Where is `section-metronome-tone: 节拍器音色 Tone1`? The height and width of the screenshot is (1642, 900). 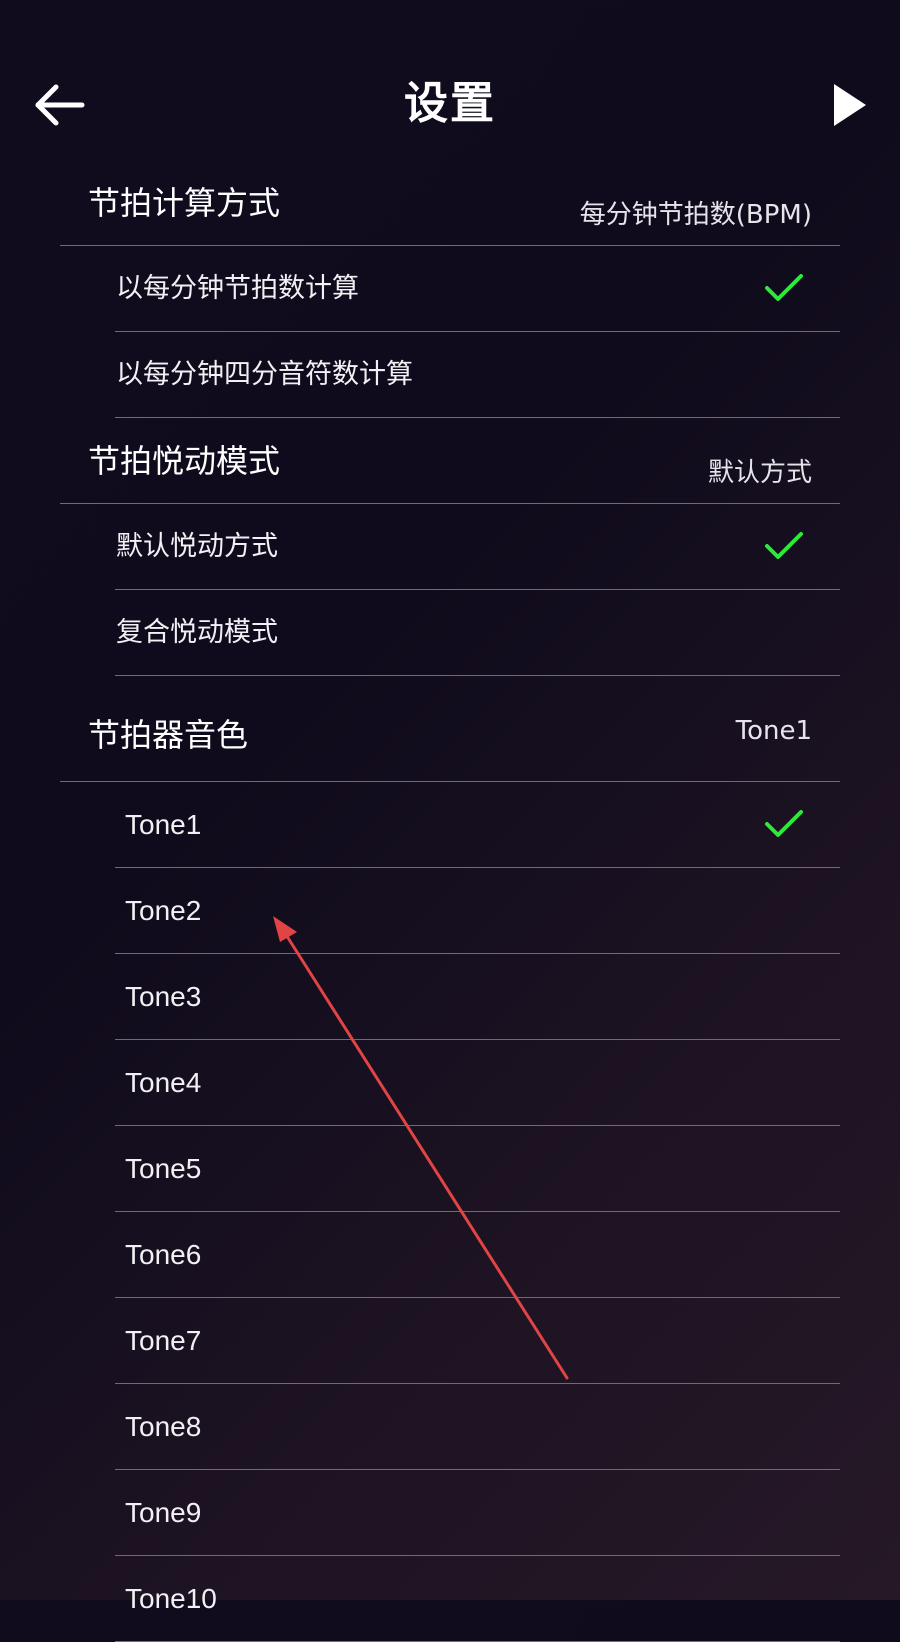 section-metronome-tone: 节拍器音色 Tone1 is located at coordinates (450, 729).